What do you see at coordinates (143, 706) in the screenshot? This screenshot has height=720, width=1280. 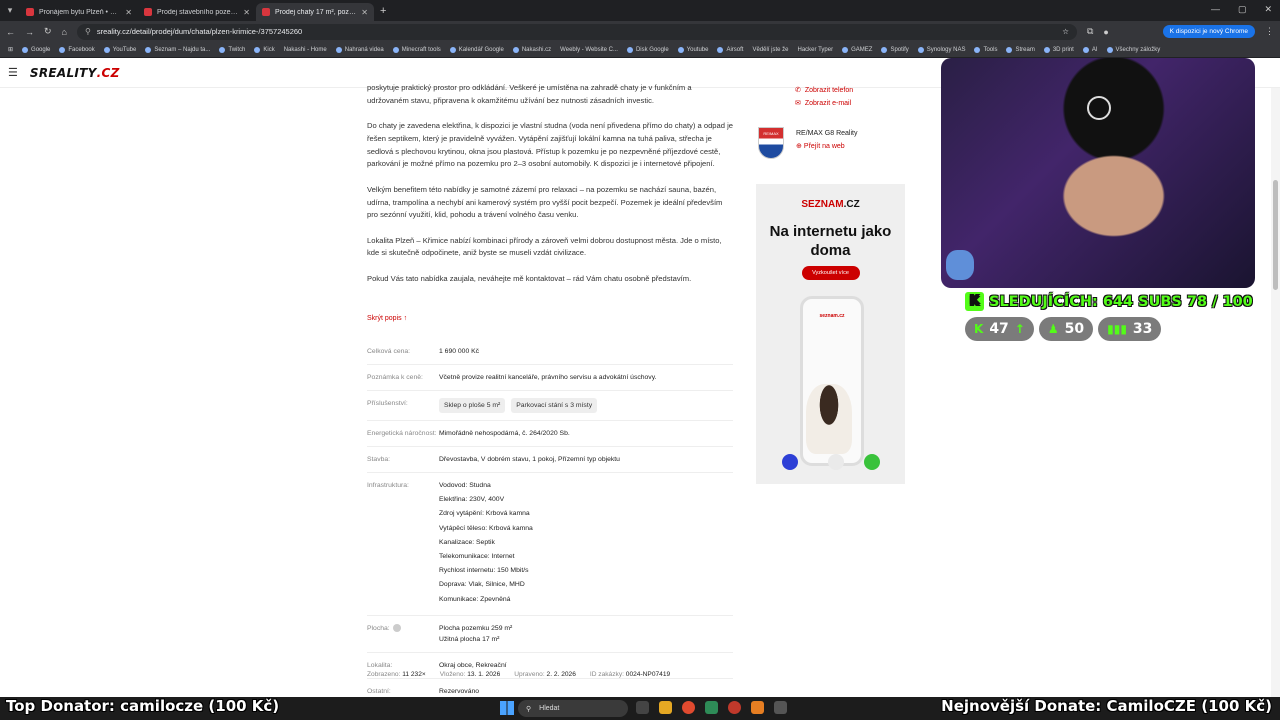 I see `top-donator-banner: Top Donator: camilocze (100 Kč)` at bounding box center [143, 706].